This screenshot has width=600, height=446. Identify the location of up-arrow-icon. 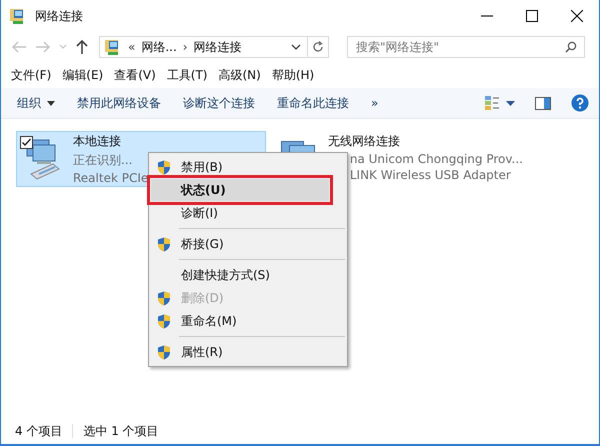
(82, 47).